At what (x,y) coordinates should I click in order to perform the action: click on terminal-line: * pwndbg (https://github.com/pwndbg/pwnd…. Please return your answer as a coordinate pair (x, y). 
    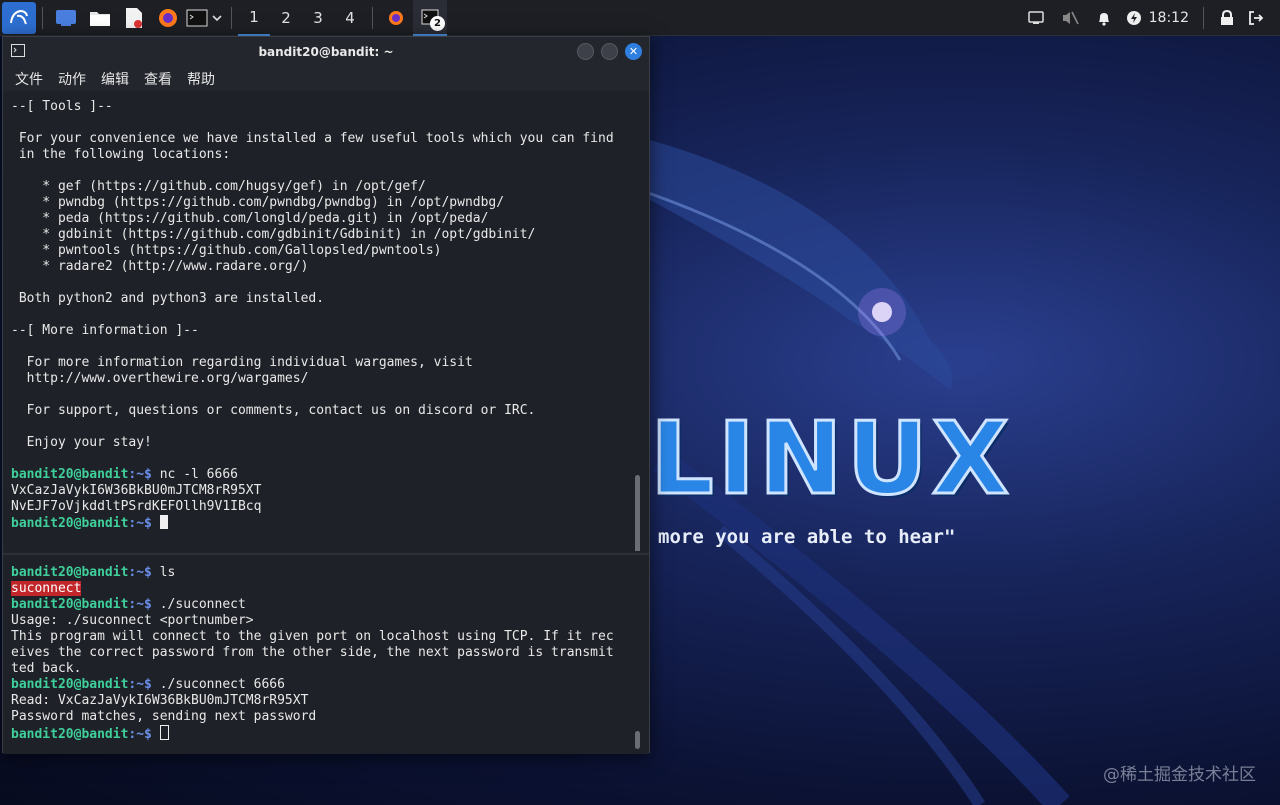
    Looking at the image, I should click on (258, 202).